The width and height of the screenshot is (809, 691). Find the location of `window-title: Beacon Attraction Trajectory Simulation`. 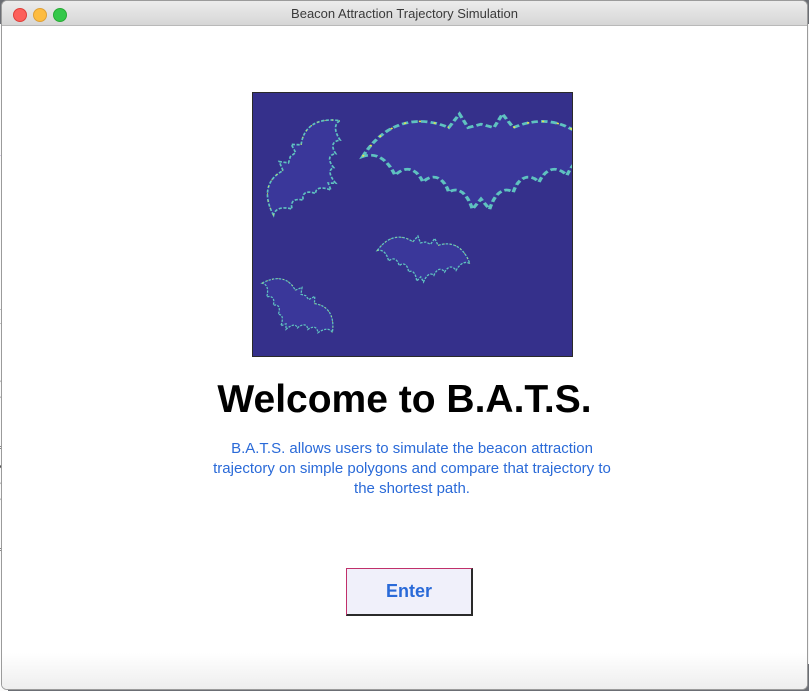

window-title: Beacon Attraction Trajectory Simulation is located at coordinates (404, 13).